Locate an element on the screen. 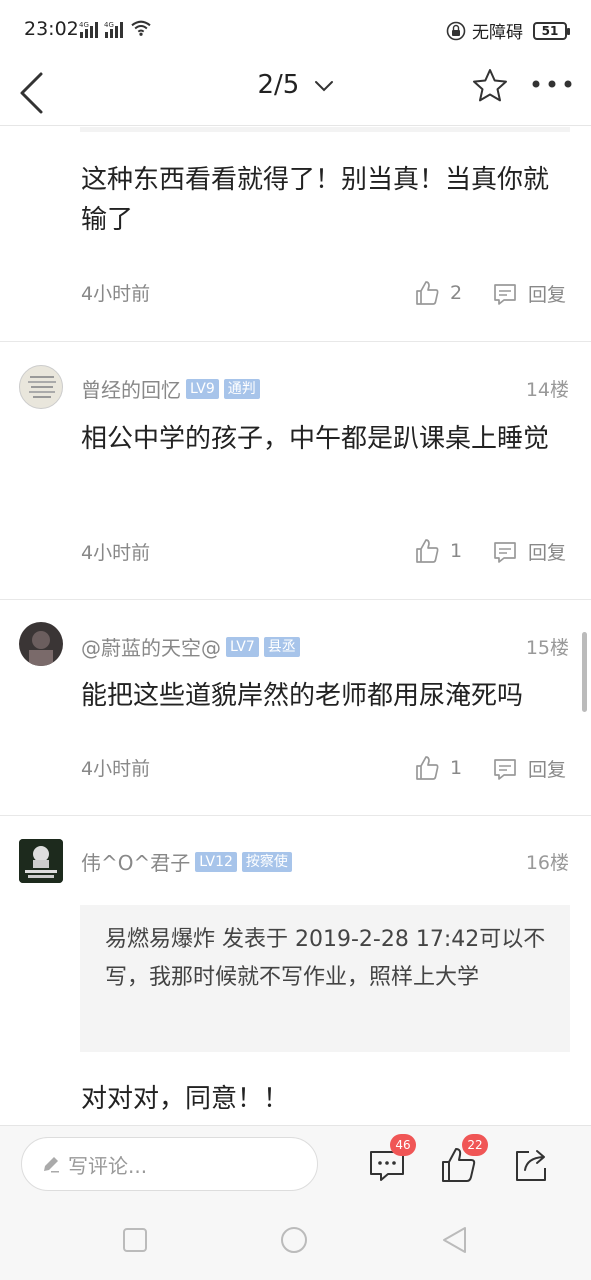 This screenshot has height=1280, width=591. system-navigation-bar is located at coordinates (295, 1242).